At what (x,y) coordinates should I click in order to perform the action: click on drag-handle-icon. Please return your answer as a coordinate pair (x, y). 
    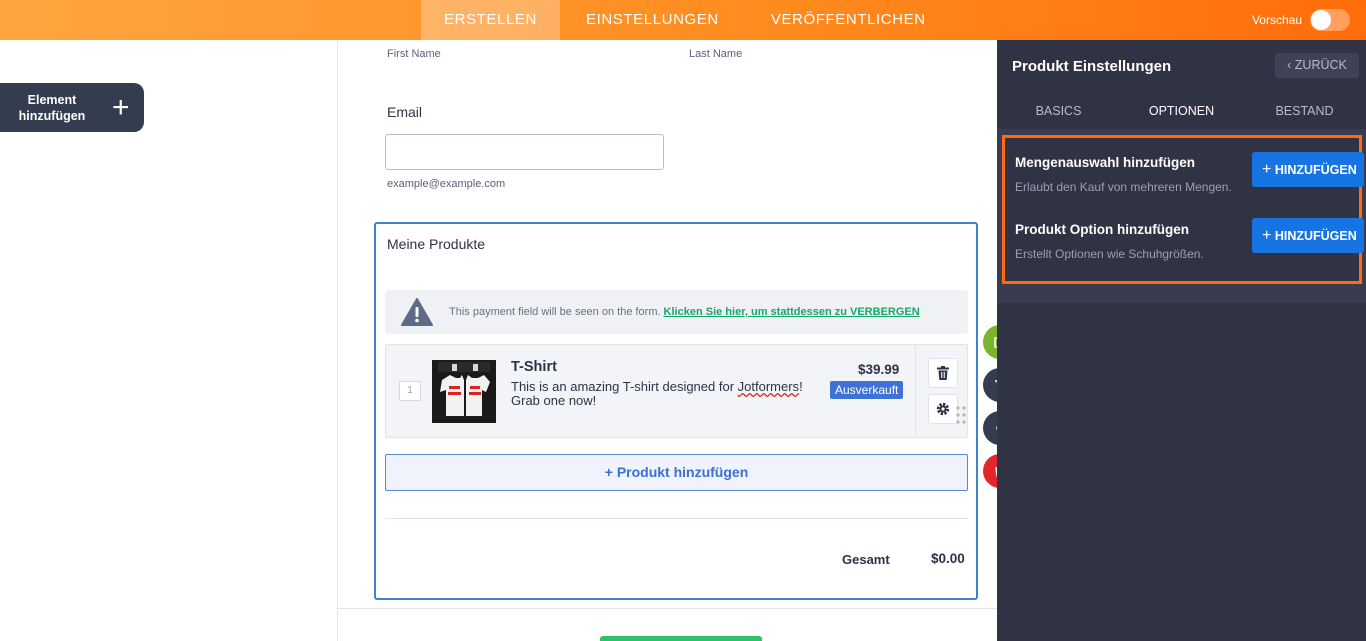
    Looking at the image, I should click on (961, 415).